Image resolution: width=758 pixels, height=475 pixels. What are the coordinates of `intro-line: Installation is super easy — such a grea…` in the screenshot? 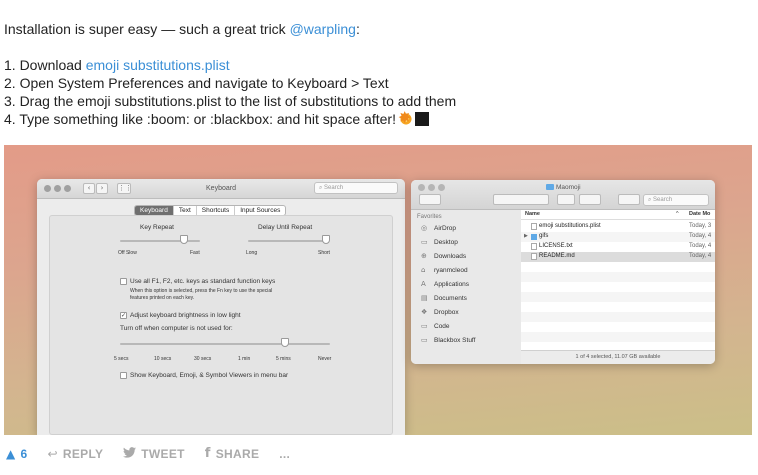 It's located at (182, 29).